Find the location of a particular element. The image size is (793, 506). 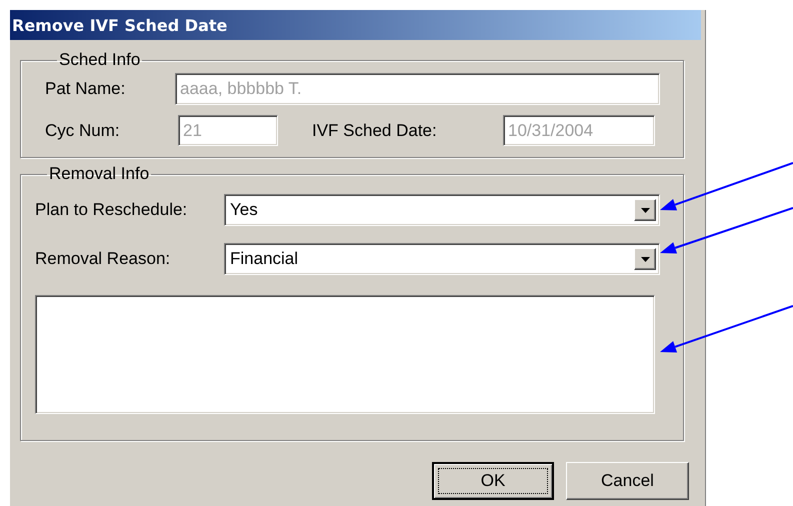

ok-button: OK is located at coordinates (493, 481).